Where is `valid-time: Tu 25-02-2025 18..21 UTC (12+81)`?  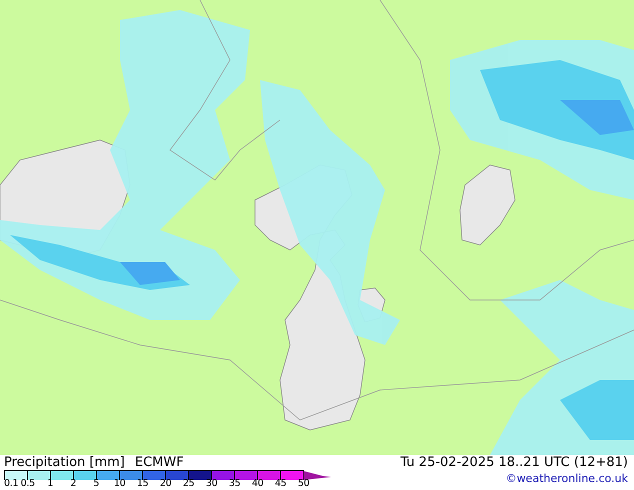 valid-time: Tu 25-02-2025 18..21 UTC (12+81) is located at coordinates (514, 462).